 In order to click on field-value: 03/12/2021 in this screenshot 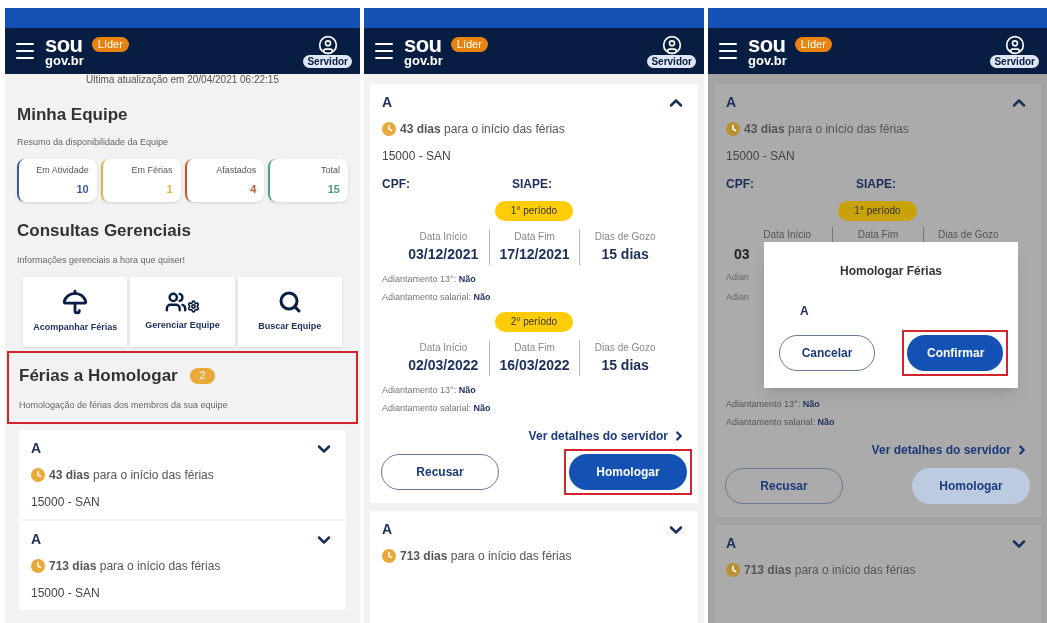, I will do `click(443, 254)`.